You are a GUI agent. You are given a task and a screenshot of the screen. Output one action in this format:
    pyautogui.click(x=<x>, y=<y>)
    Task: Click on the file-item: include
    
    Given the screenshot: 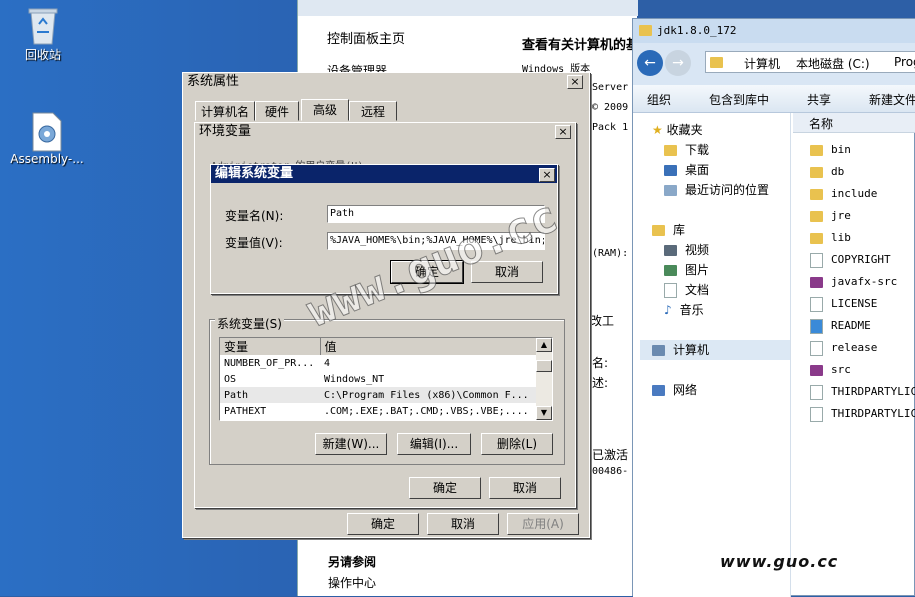 What is the action you would take?
    pyautogui.click(x=843, y=194)
    